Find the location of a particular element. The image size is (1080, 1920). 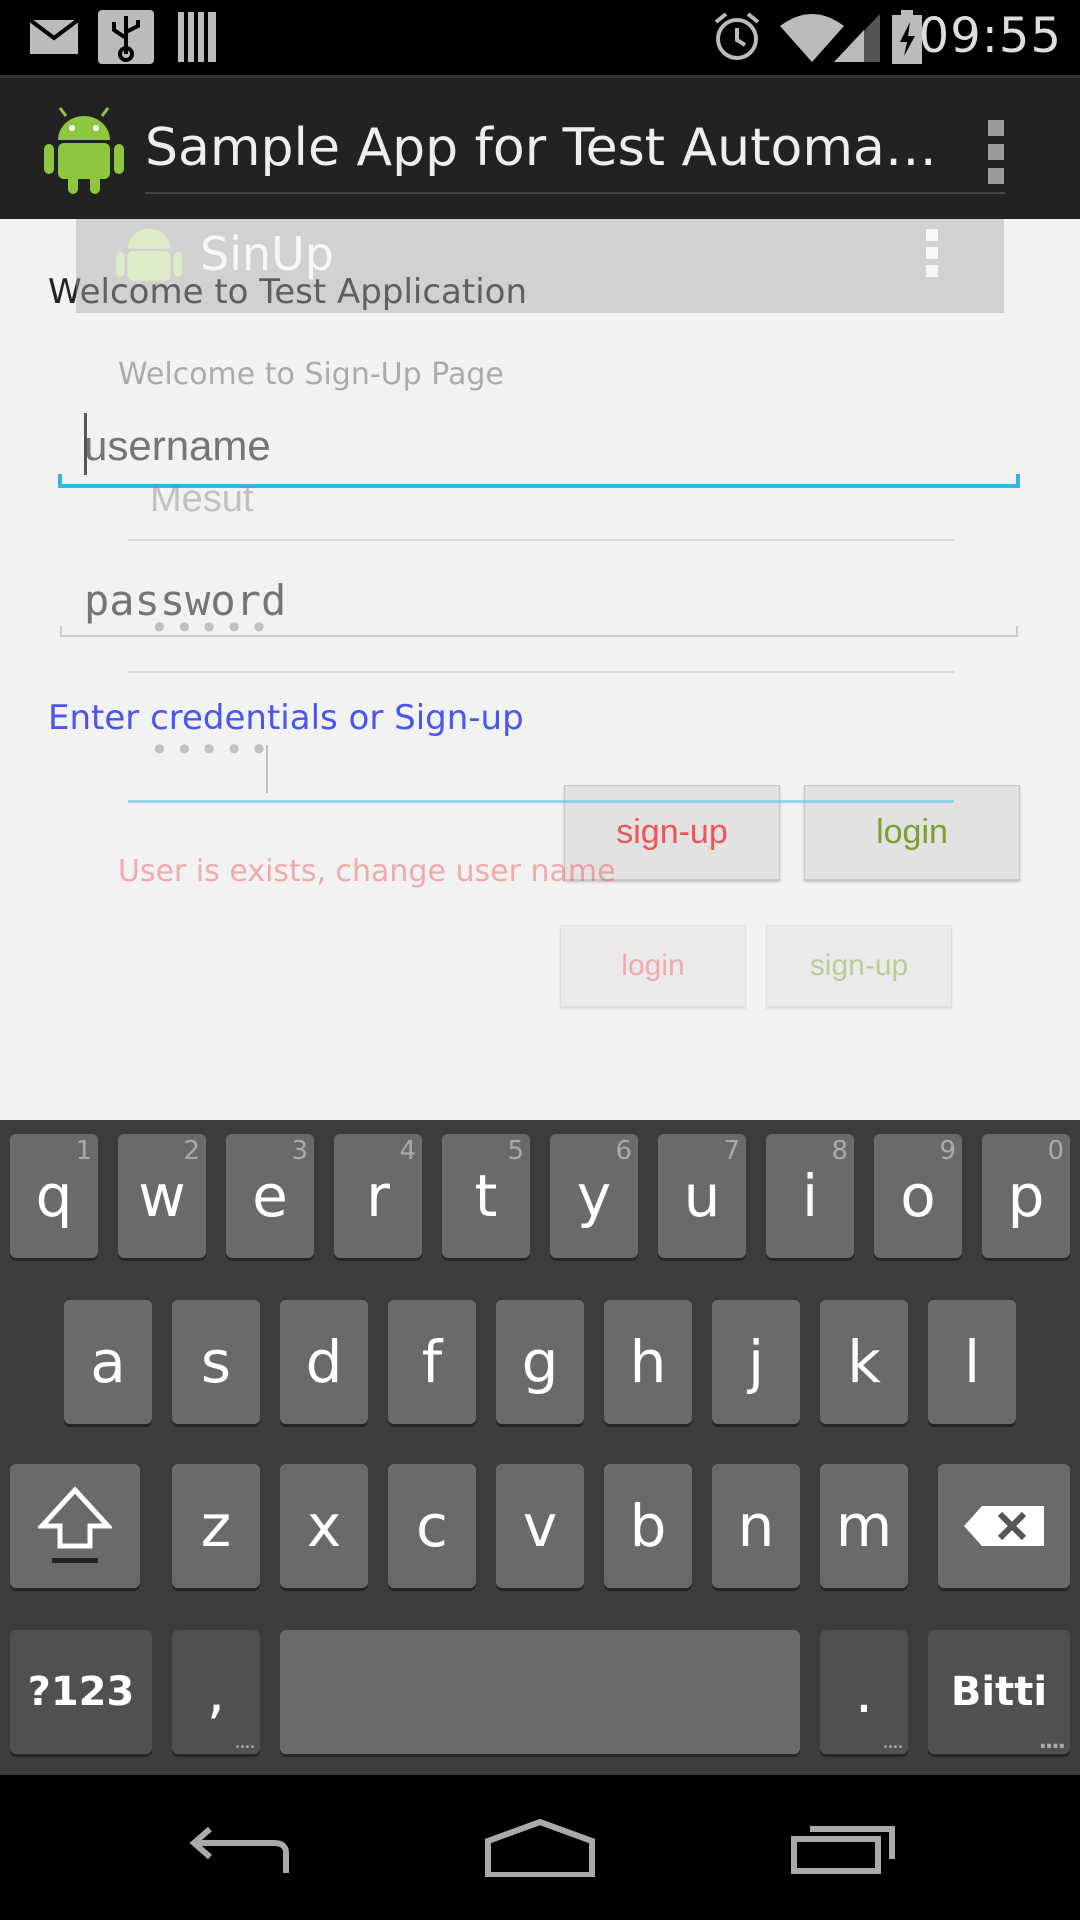

signup-dialog-login-button: login is located at coordinates (653, 966).